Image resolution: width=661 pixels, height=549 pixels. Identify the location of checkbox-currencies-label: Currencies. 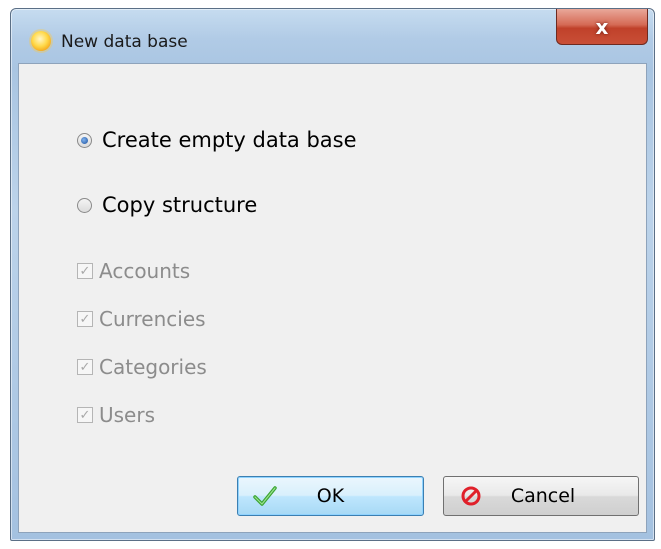
(152, 319).